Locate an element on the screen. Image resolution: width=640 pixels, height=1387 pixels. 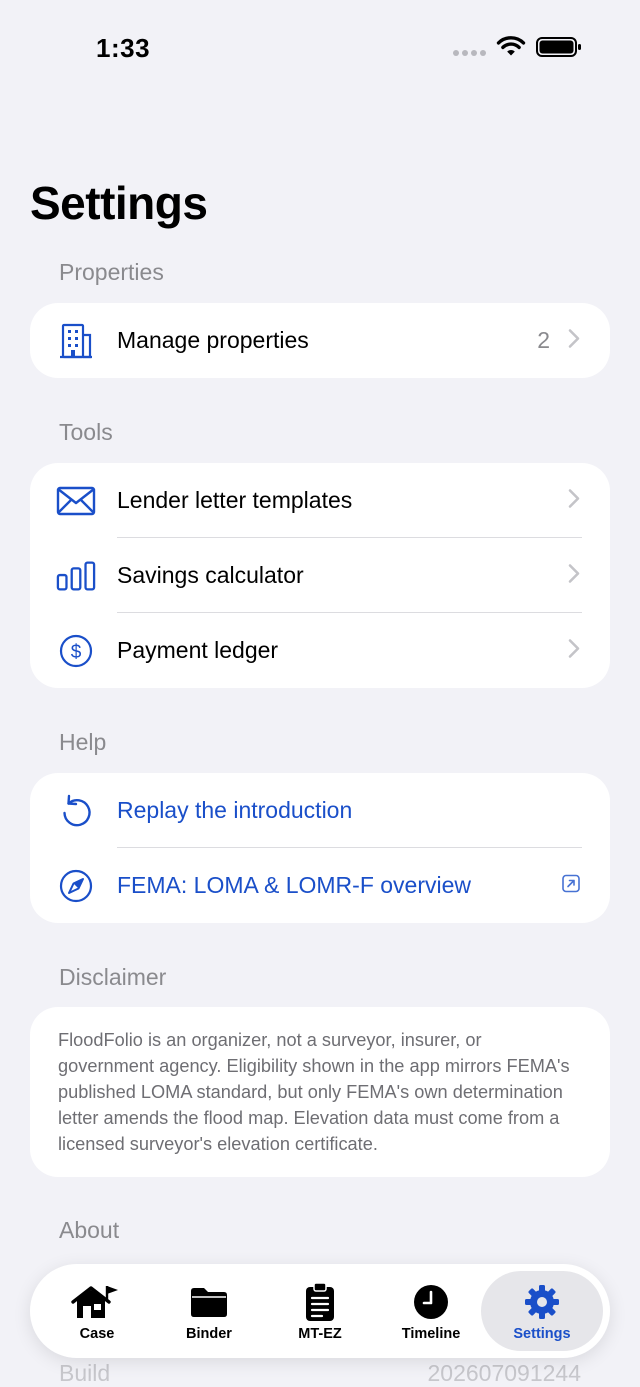
tab-settings: Settings is located at coordinates (542, 1311).